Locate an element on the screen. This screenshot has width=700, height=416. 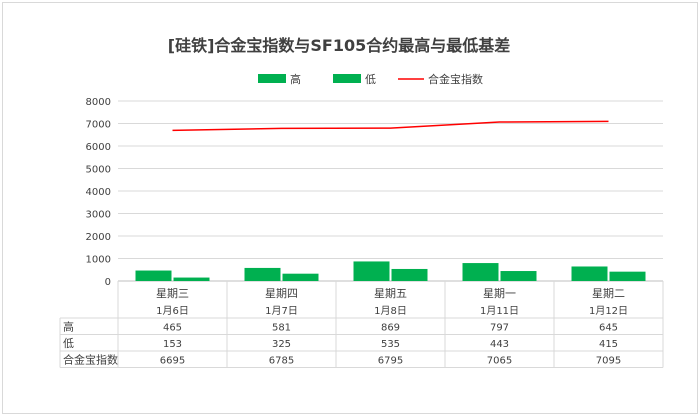
table-cell: 869 is located at coordinates (390, 327).